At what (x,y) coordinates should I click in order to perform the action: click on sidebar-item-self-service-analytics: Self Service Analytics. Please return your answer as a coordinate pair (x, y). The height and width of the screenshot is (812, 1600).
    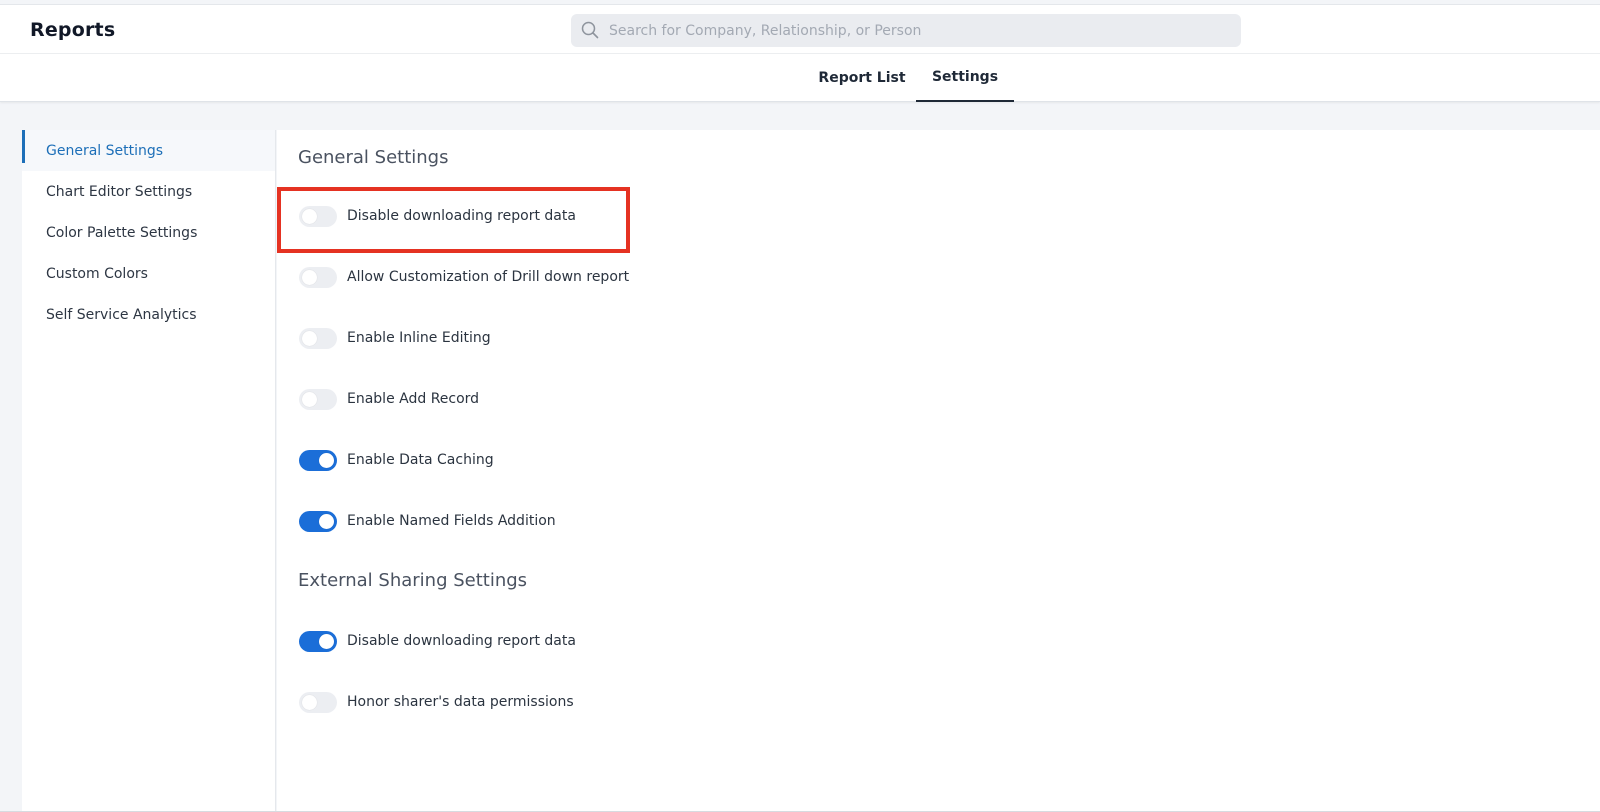
    Looking at the image, I should click on (148, 314).